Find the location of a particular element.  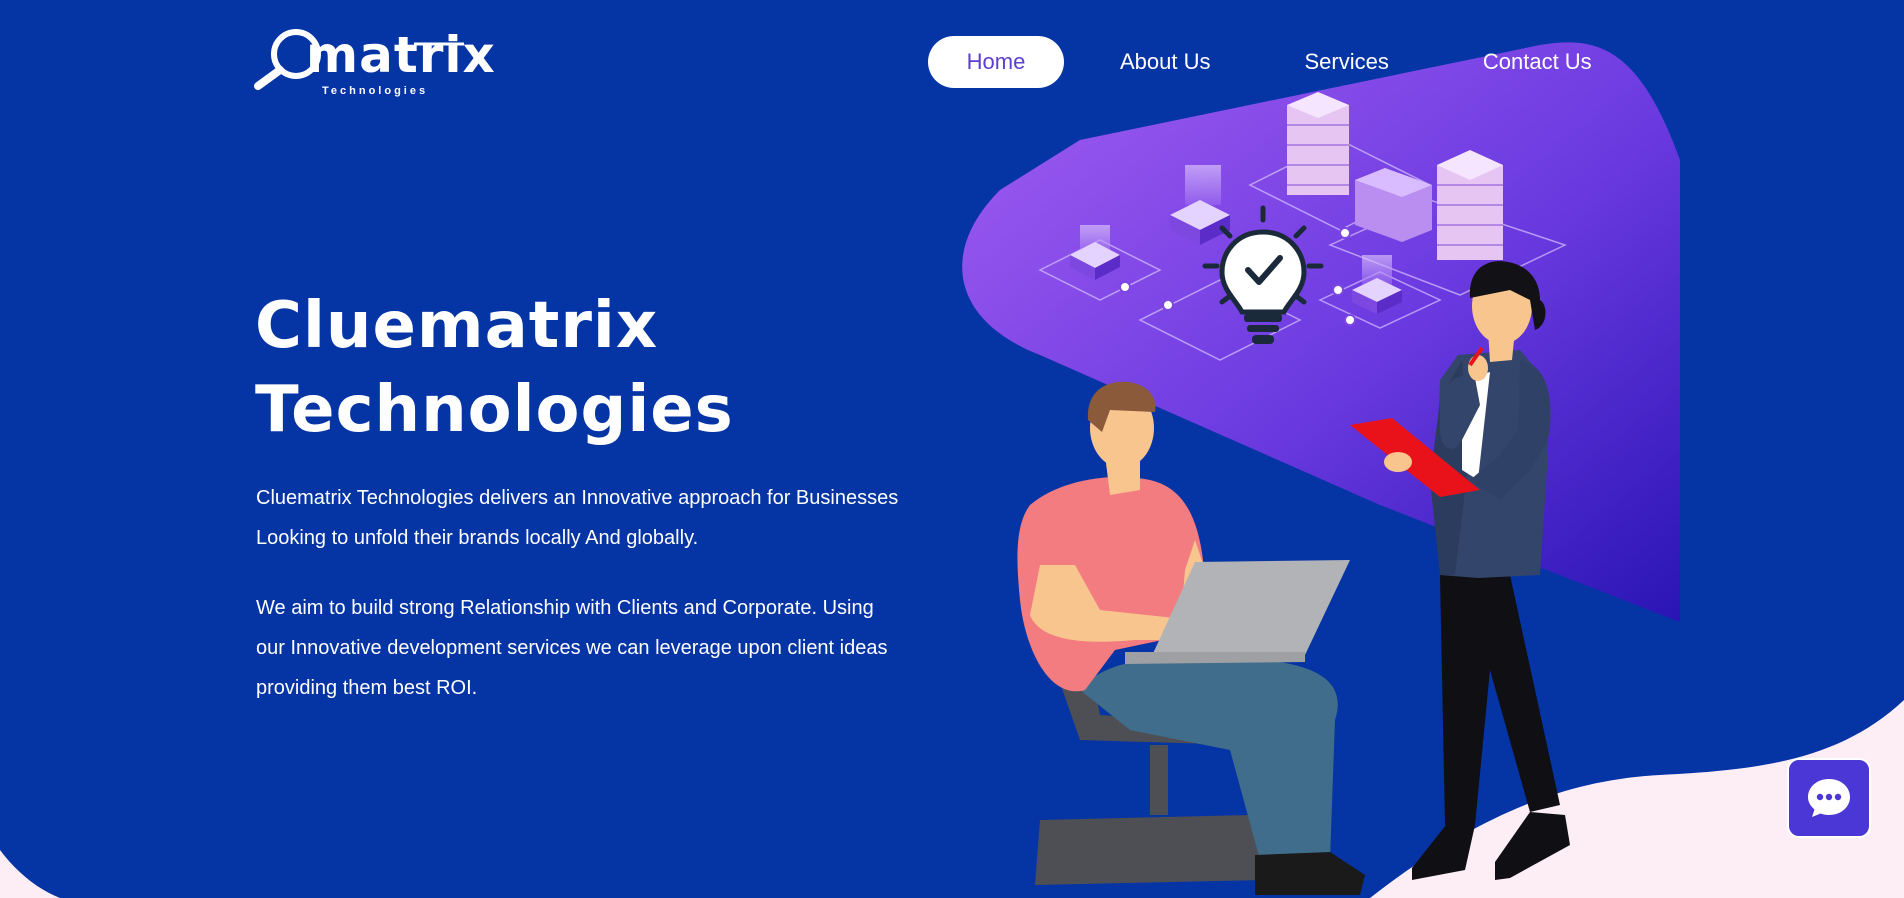

router-box is located at coordinates (1393, 205).